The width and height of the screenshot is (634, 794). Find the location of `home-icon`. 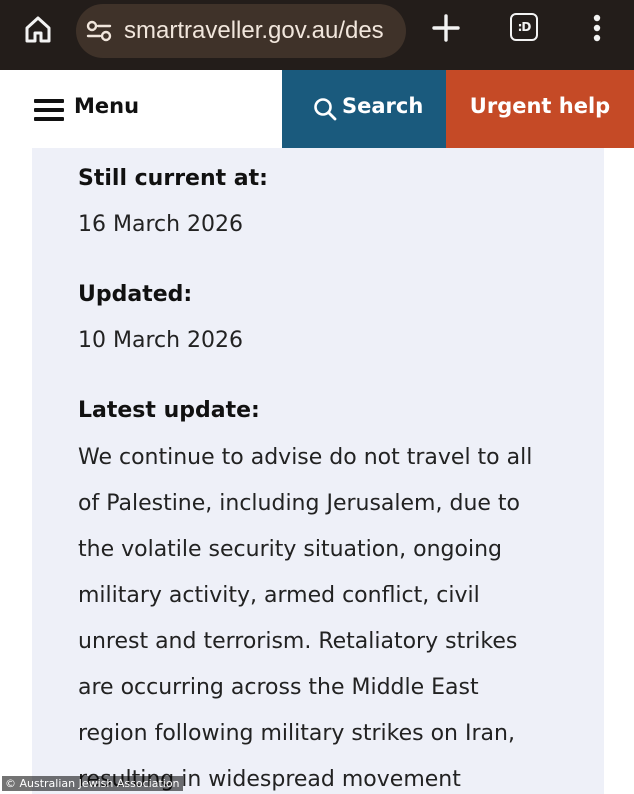

home-icon is located at coordinates (38, 29).